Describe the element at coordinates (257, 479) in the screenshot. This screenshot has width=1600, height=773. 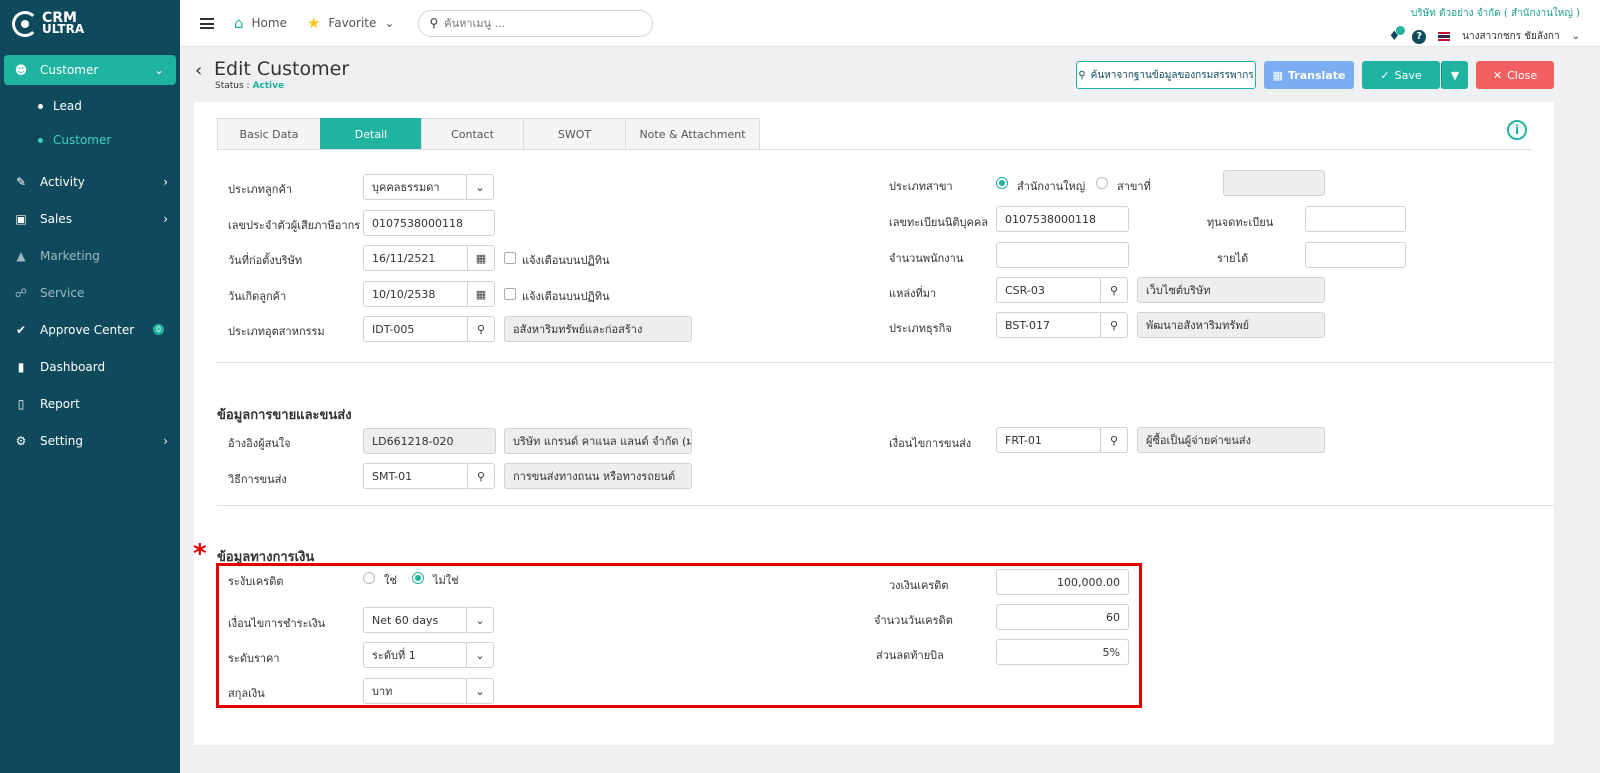
I see `ship-method-label: วิธีการขนส่ง` at that location.